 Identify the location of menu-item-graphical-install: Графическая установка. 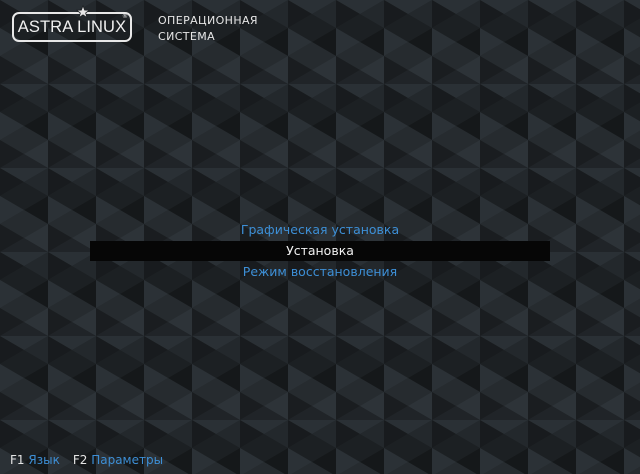
(320, 230).